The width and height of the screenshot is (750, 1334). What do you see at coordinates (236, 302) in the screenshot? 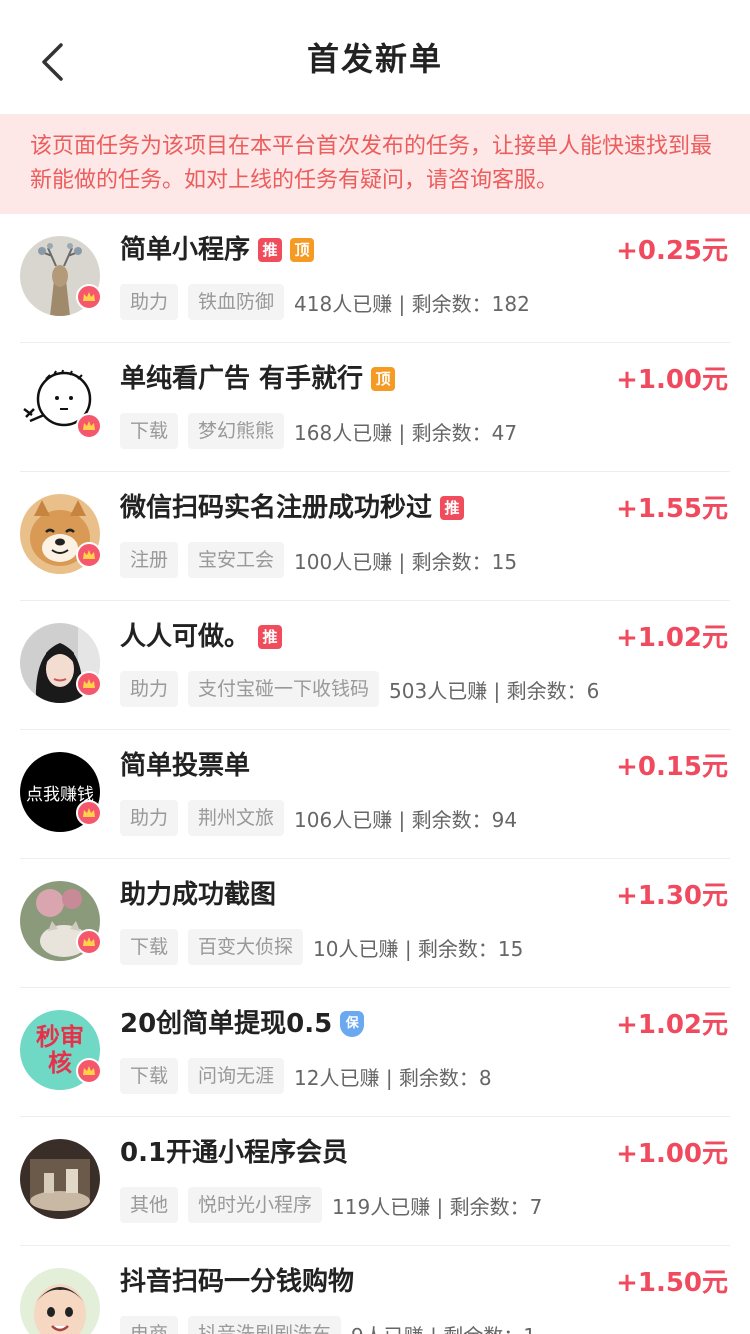
I see `task-project-tag: 铁血防御` at bounding box center [236, 302].